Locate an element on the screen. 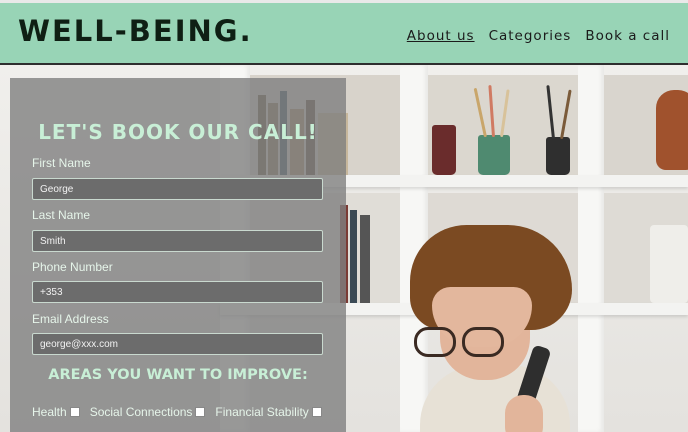  site-logo: WELL-BEING. is located at coordinates (135, 31).